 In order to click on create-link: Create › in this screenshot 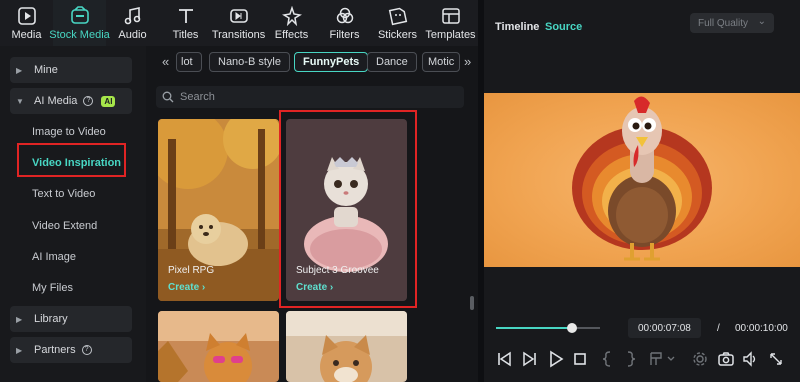, I will do `click(186, 287)`.